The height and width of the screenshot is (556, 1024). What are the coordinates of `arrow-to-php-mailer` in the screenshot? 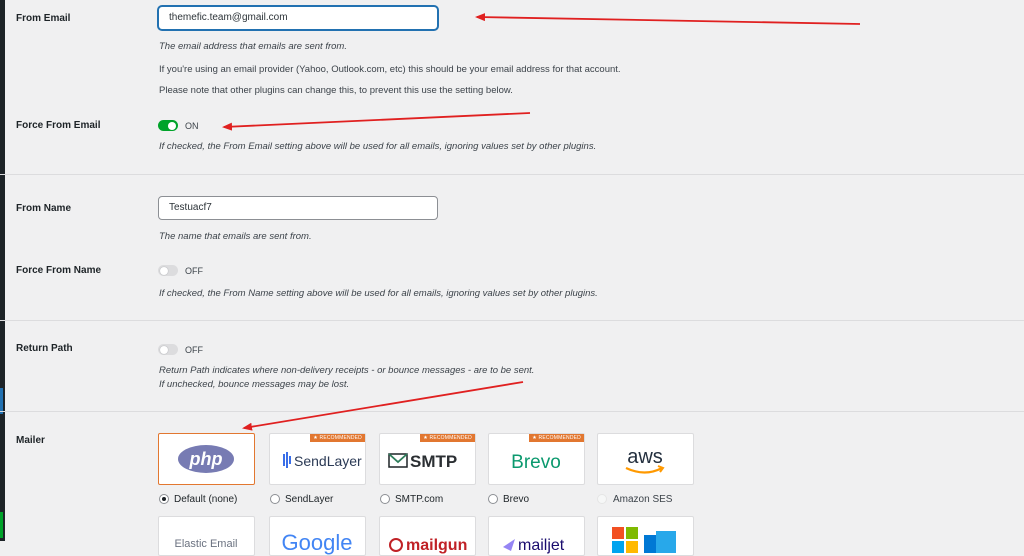 It's located at (383, 406).